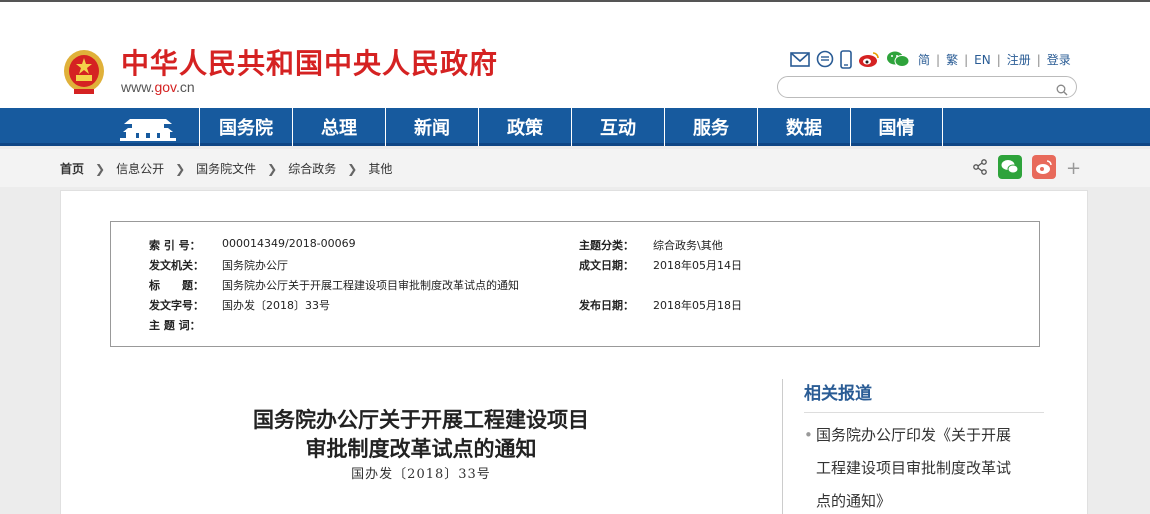 Image resolution: width=1150 pixels, height=514 pixels. Describe the element at coordinates (606, 265) in the screenshot. I see `info-label: 成文日期：` at that location.